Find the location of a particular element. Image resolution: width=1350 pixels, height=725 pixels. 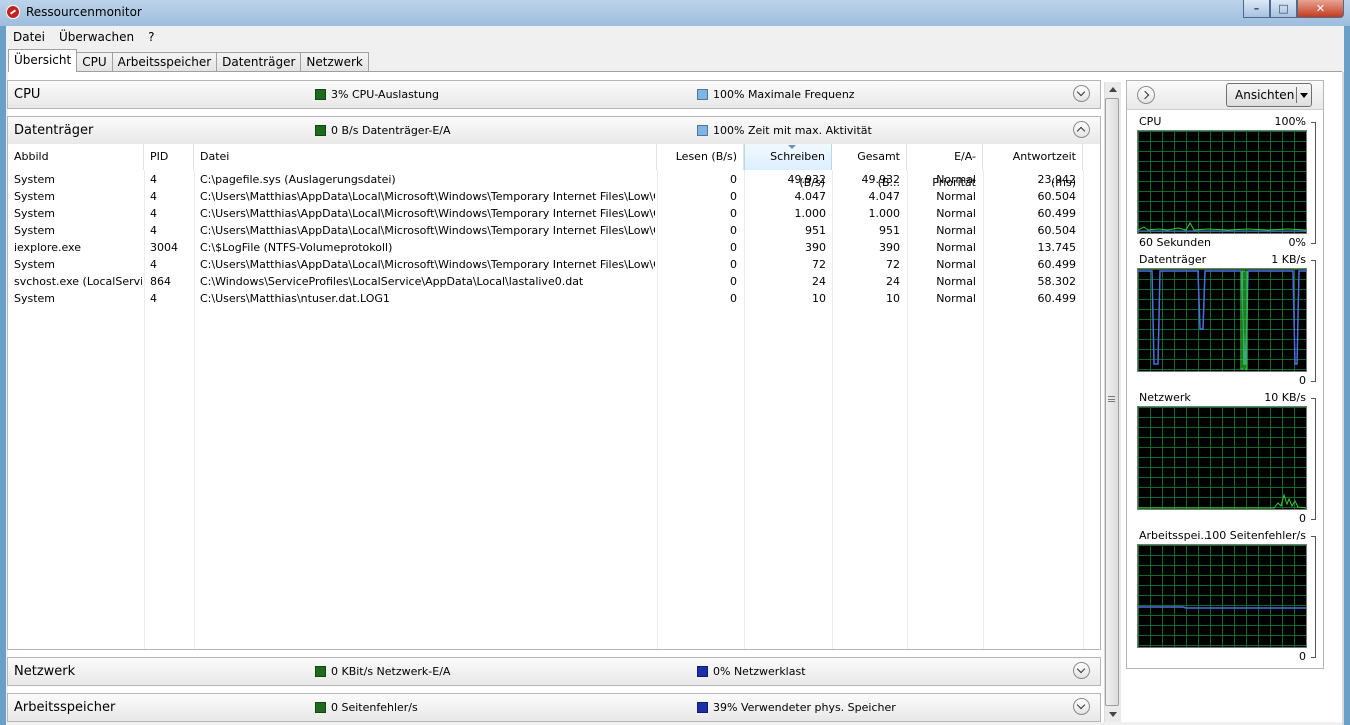

network-graph-label: Netzwerk is located at coordinates (1165, 397).